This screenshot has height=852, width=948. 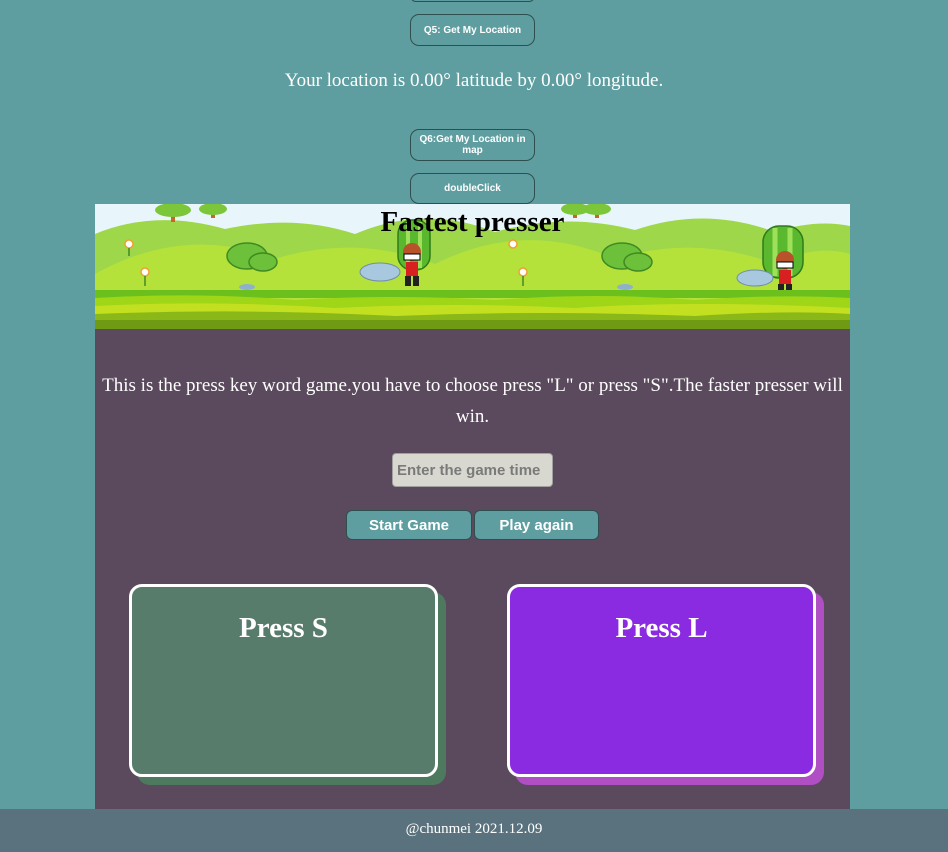 What do you see at coordinates (472, 222) in the screenshot?
I see `game-title: Fastest presser` at bounding box center [472, 222].